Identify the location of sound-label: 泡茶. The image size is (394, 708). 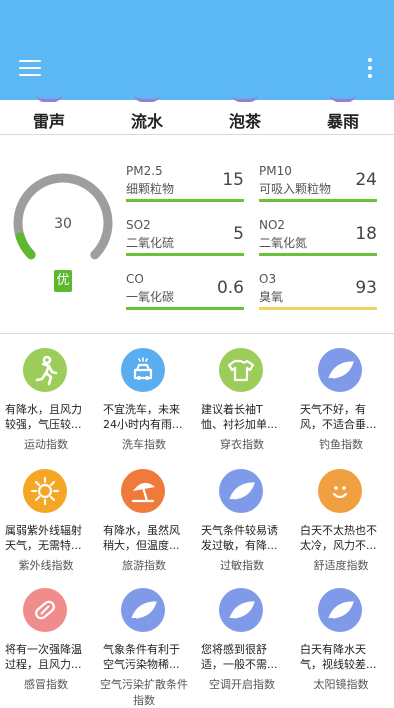
(244, 121).